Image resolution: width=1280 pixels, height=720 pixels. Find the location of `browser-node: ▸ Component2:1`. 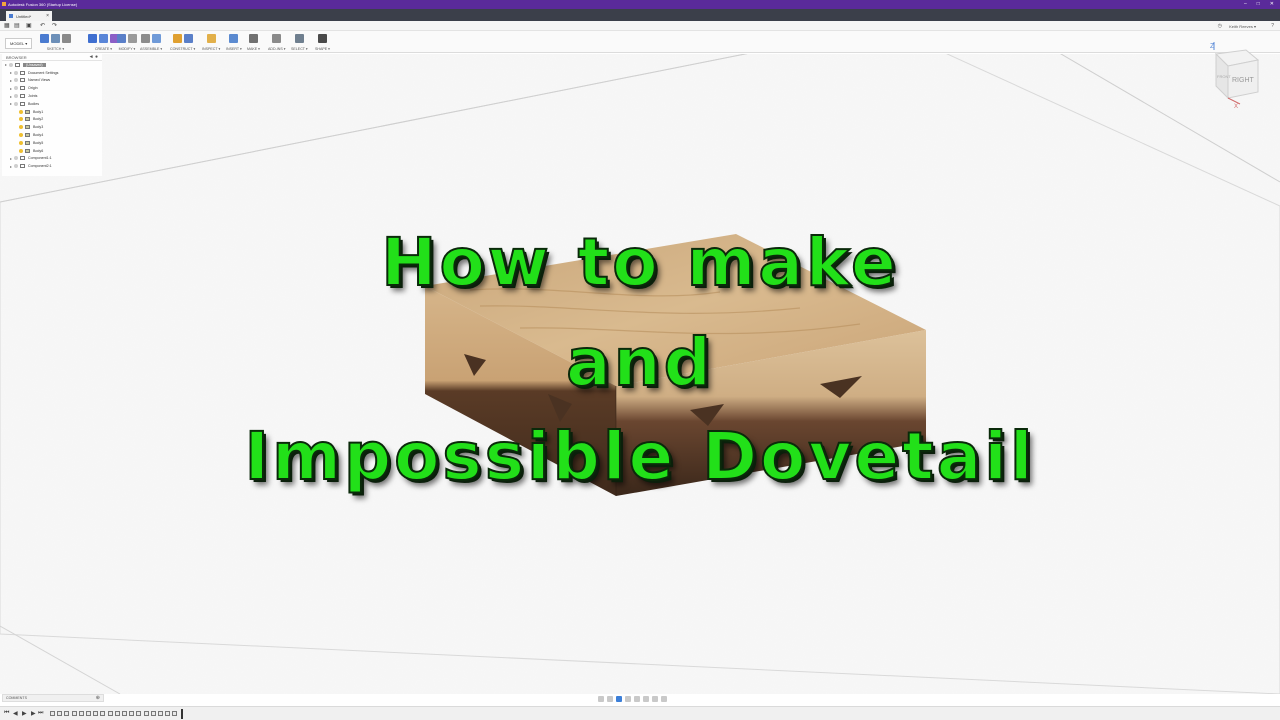

browser-node: ▸ Component2:1 is located at coordinates (52, 166).